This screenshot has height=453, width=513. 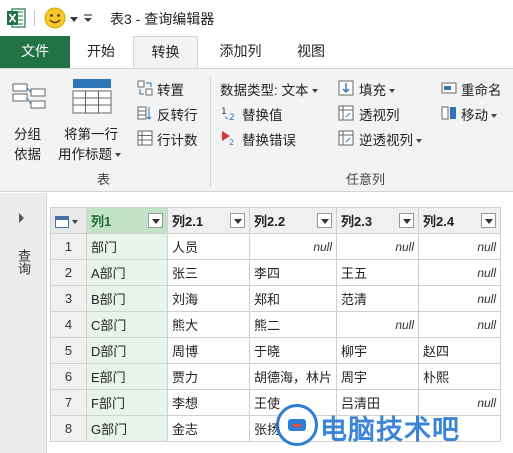 What do you see at coordinates (127, 376) in the screenshot?
I see `table-cell: E部门` at bounding box center [127, 376].